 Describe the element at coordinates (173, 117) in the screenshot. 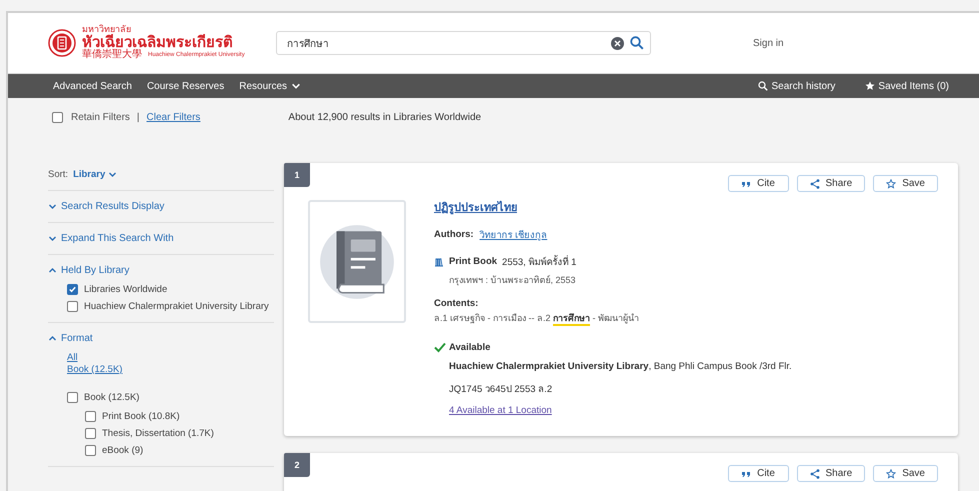

I see `clear-filters-link: Clear Filters` at that location.